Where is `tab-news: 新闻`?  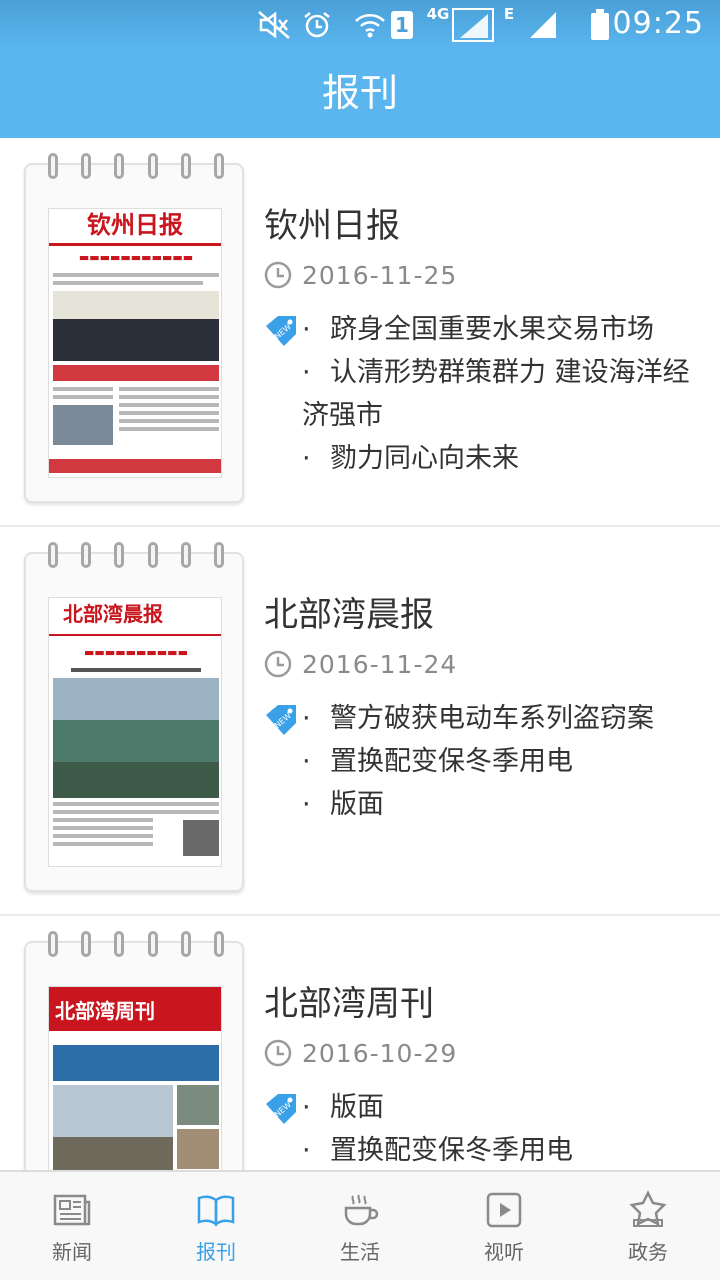 tab-news: 新闻 is located at coordinates (72, 1226).